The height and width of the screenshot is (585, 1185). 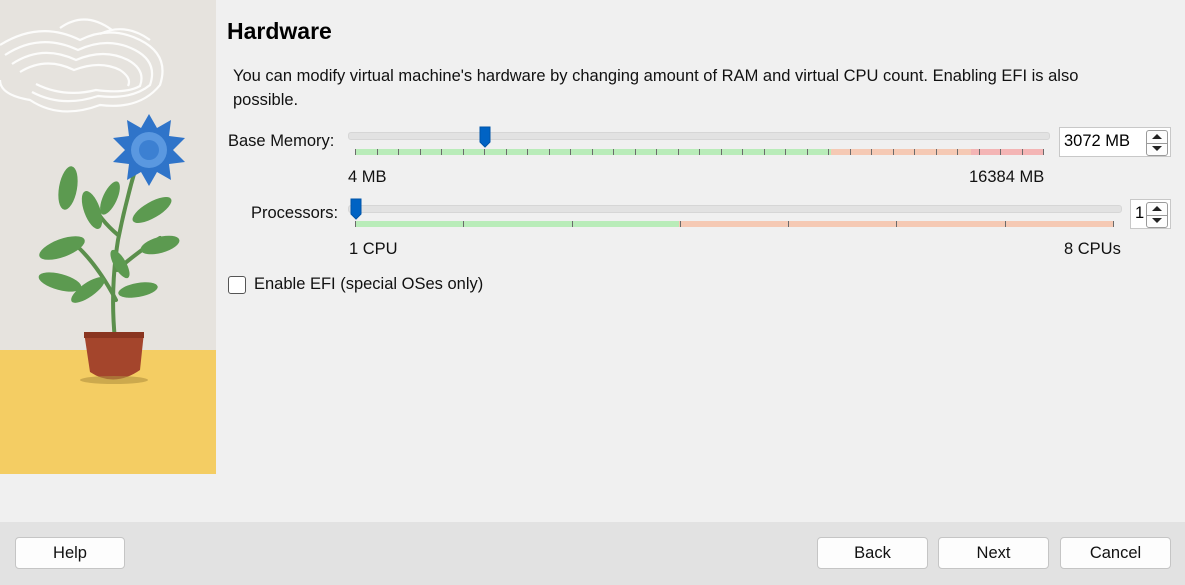 I want to click on cancel-button: Cancel, so click(x=1115, y=553).